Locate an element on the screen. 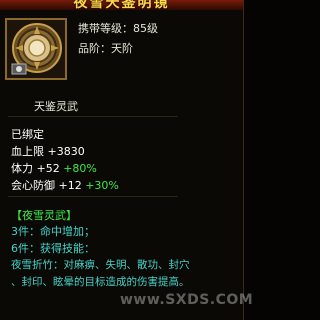 The width and height of the screenshot is (320, 320). set-skill-line-1: 夜雪折竹：对麻痹、失明、散功、封穴 is located at coordinates (100, 265).